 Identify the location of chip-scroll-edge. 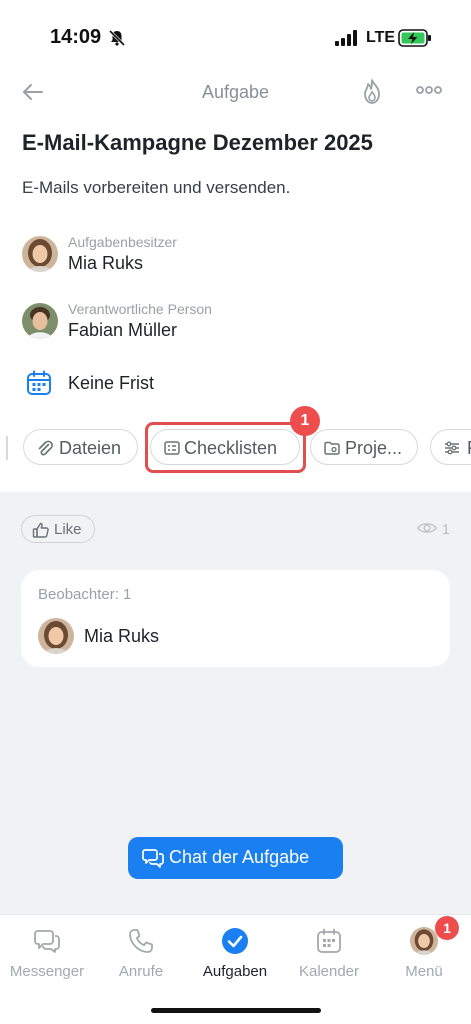
(7, 448).